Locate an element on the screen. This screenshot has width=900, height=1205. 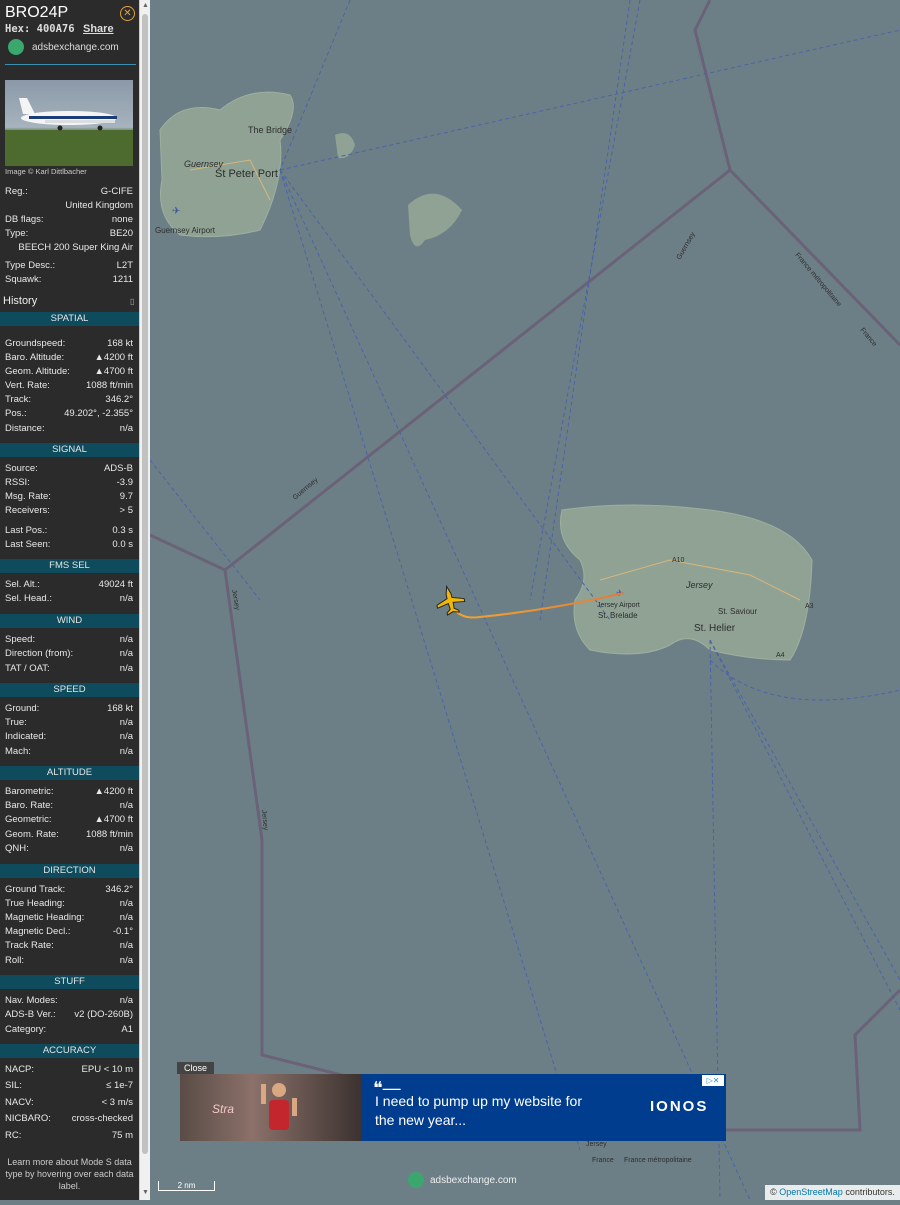
data-label: QNH: is located at coordinates (17, 849).